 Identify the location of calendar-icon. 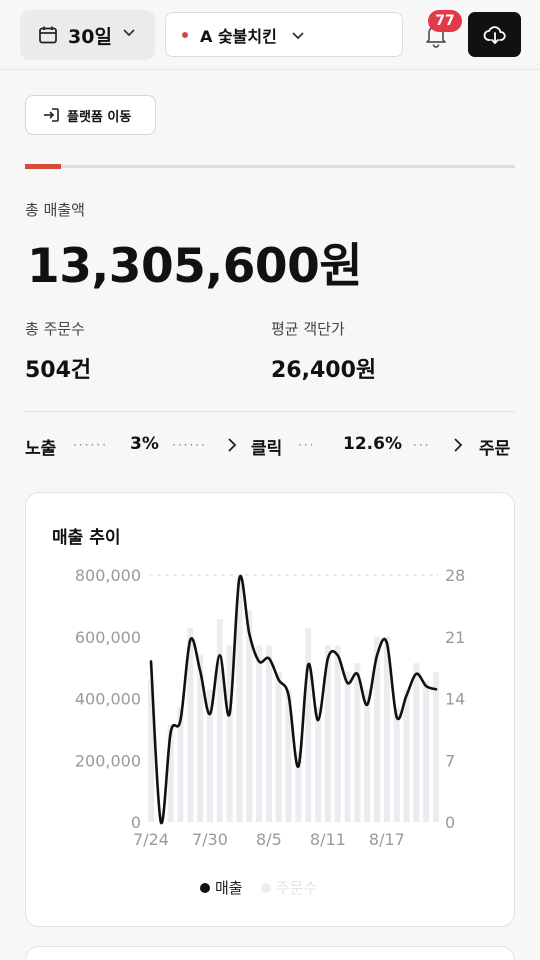
(48, 35).